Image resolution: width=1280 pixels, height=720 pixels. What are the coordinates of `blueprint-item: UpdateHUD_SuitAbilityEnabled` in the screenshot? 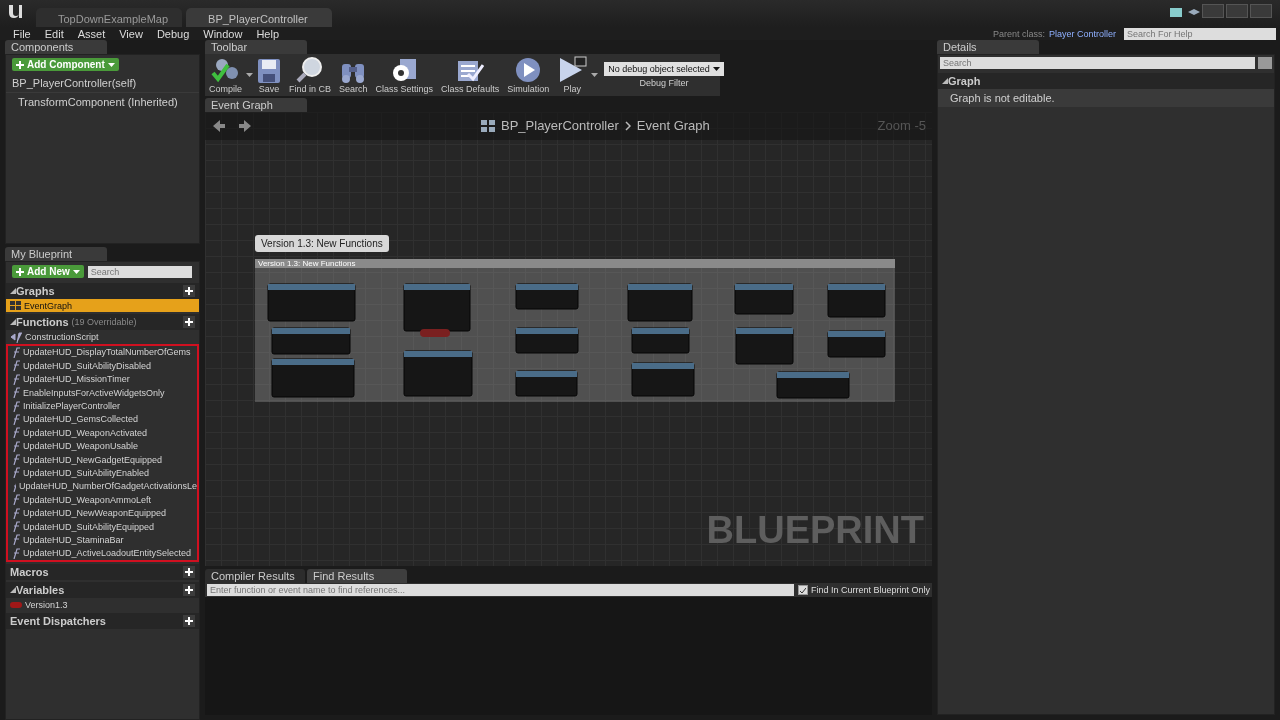 It's located at (102, 473).